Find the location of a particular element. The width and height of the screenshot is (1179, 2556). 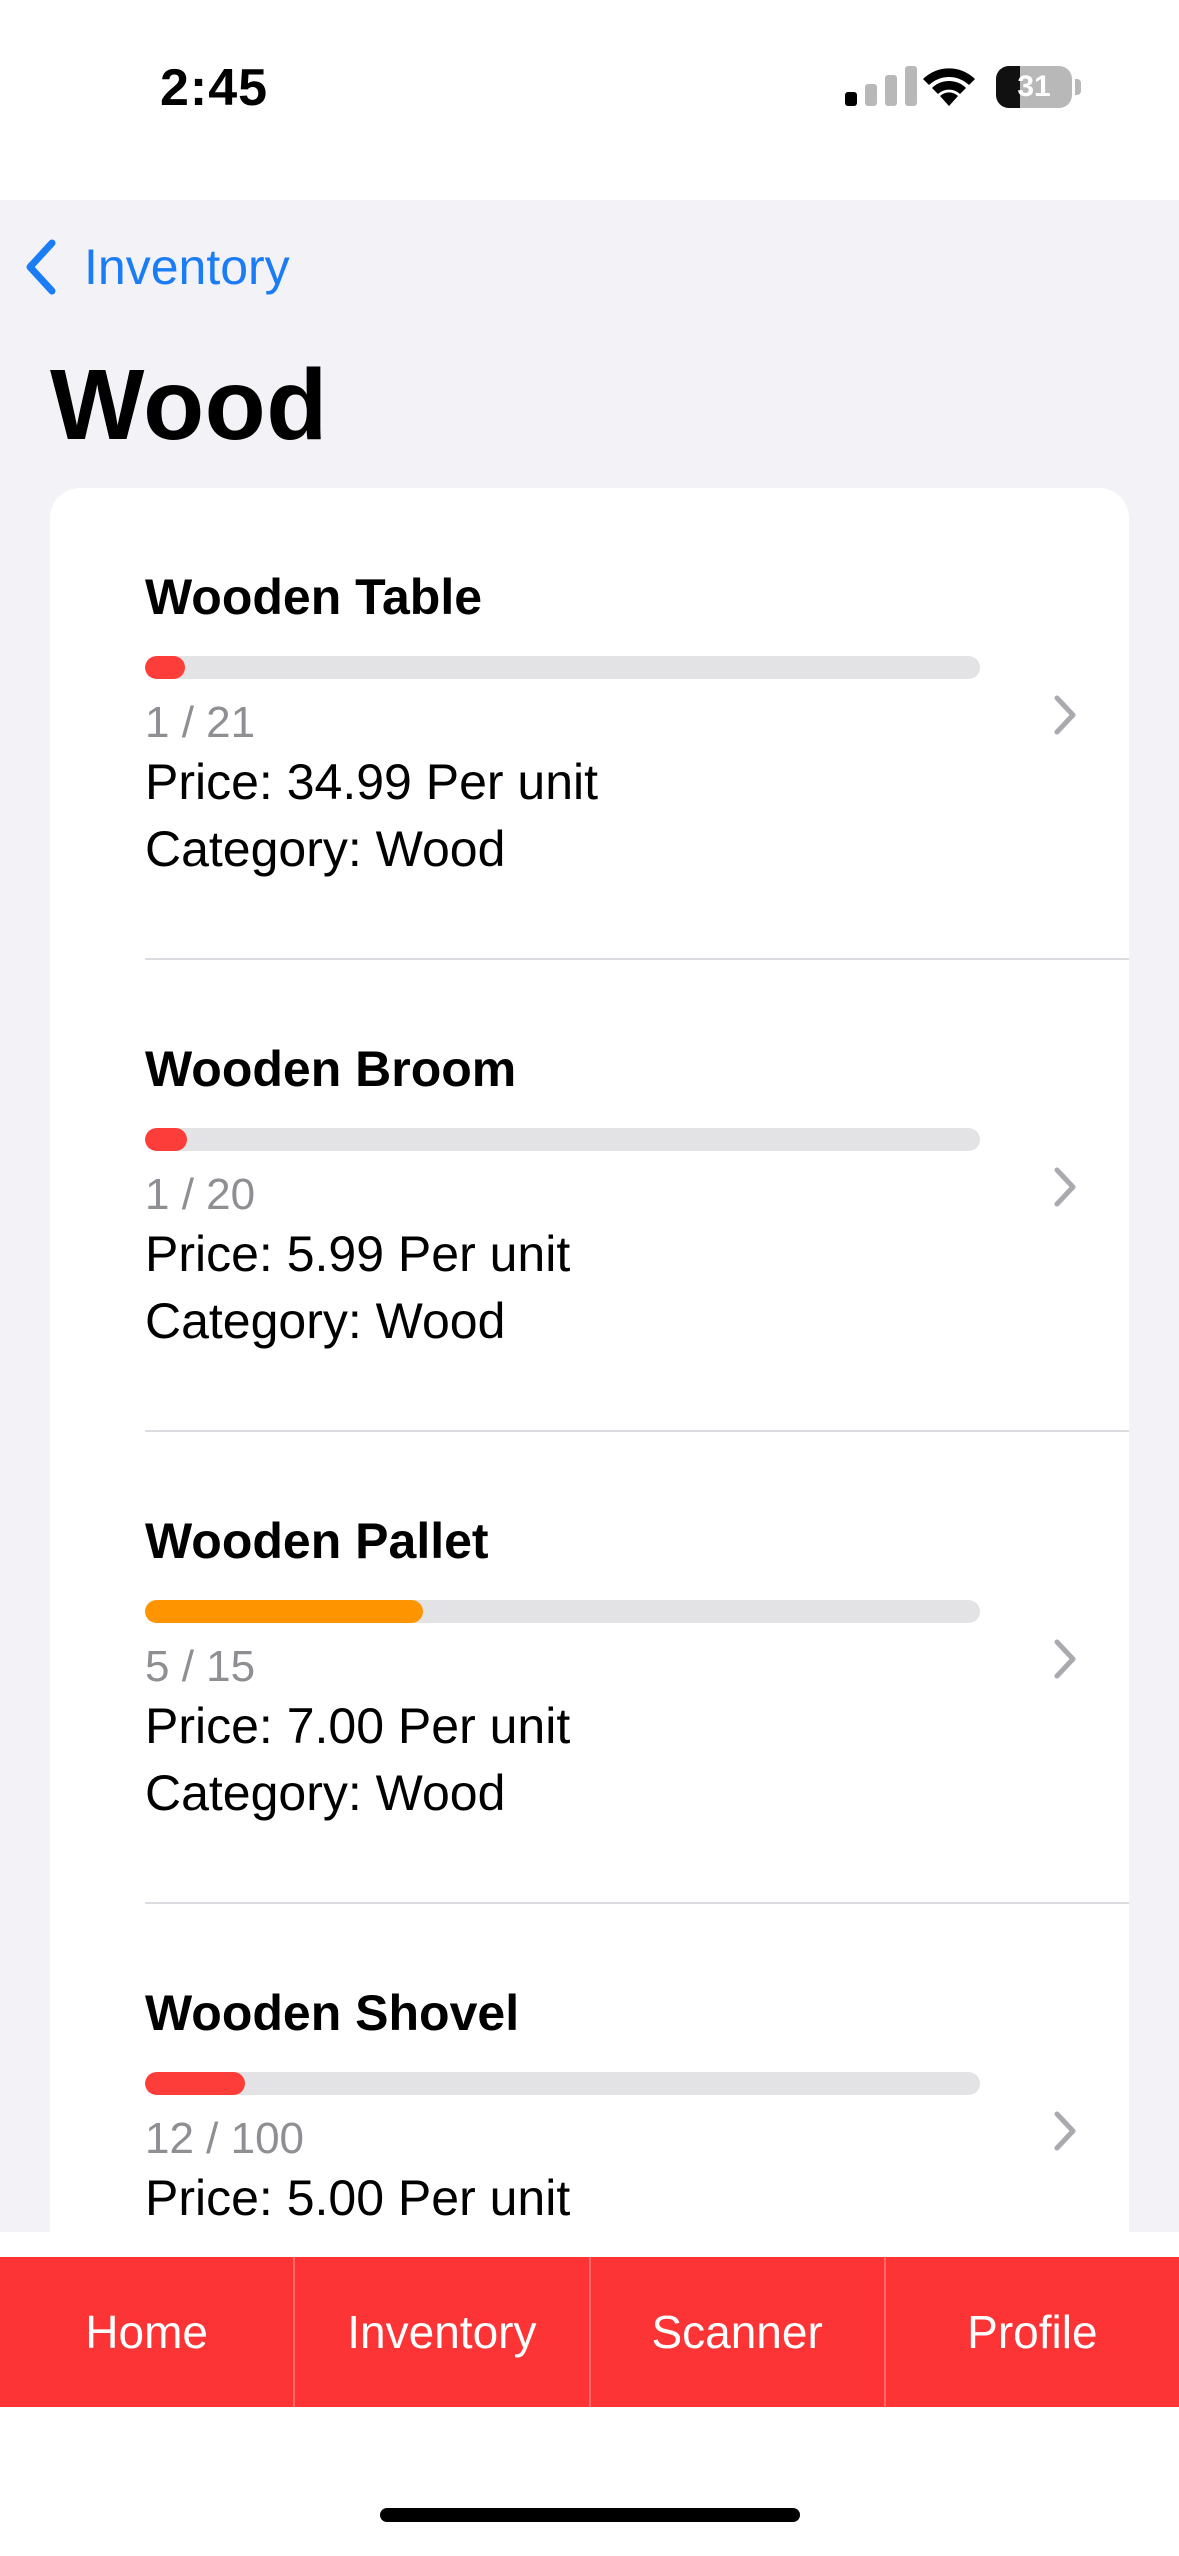

status-time: 2:45 is located at coordinates (214, 88).